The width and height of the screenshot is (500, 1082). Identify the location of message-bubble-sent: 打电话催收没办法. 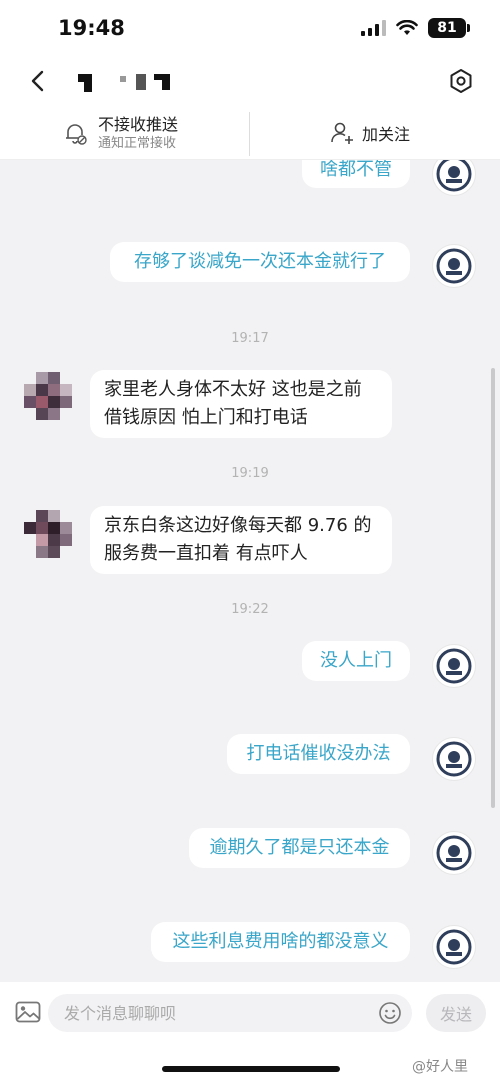
(318, 754).